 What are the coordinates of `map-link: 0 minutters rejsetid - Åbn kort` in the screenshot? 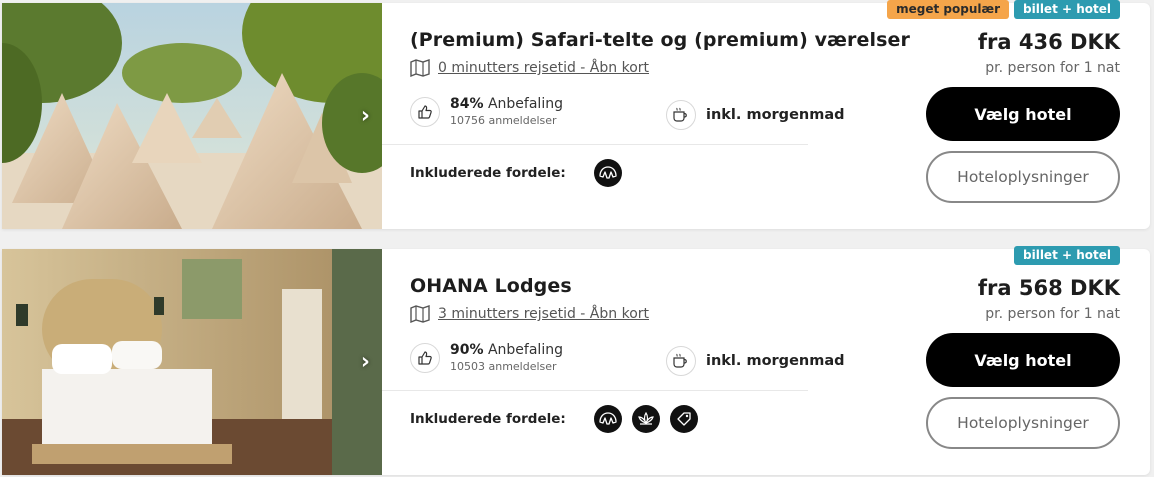 It's located at (529, 68).